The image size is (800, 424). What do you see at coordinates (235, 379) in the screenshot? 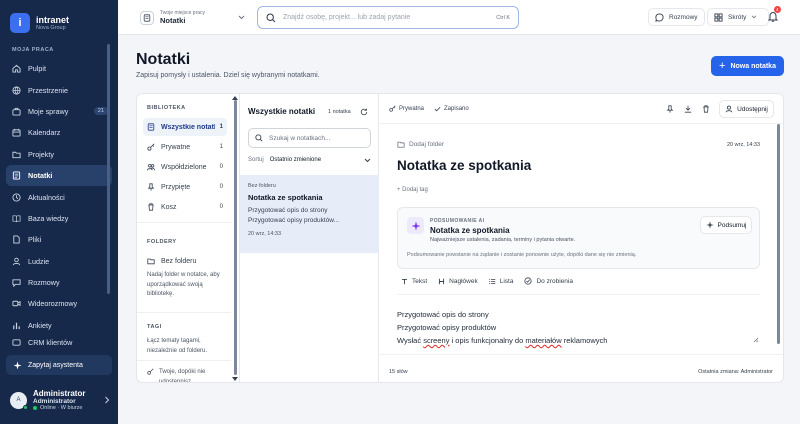
I see `scroll-down-icon` at bounding box center [235, 379].